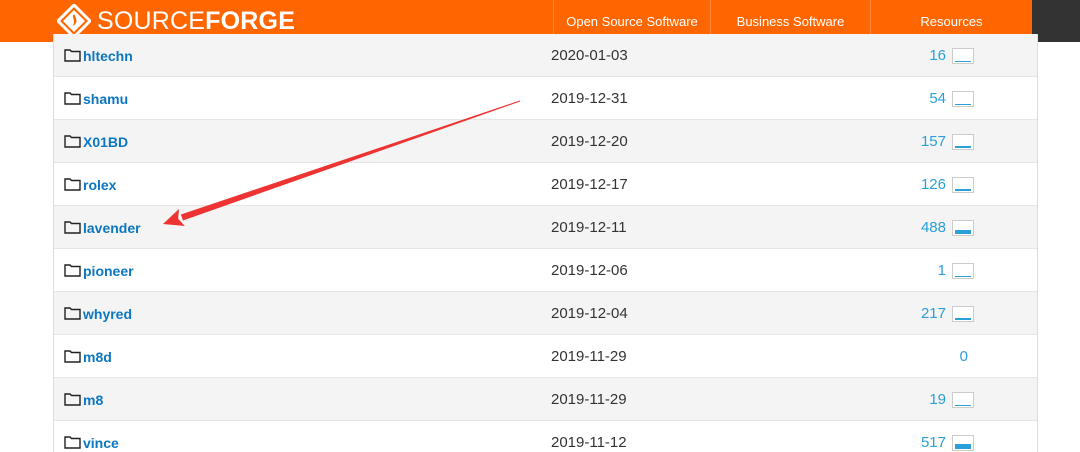 The height and width of the screenshot is (452, 1080). I want to click on download-stats: 126, so click(909, 184).